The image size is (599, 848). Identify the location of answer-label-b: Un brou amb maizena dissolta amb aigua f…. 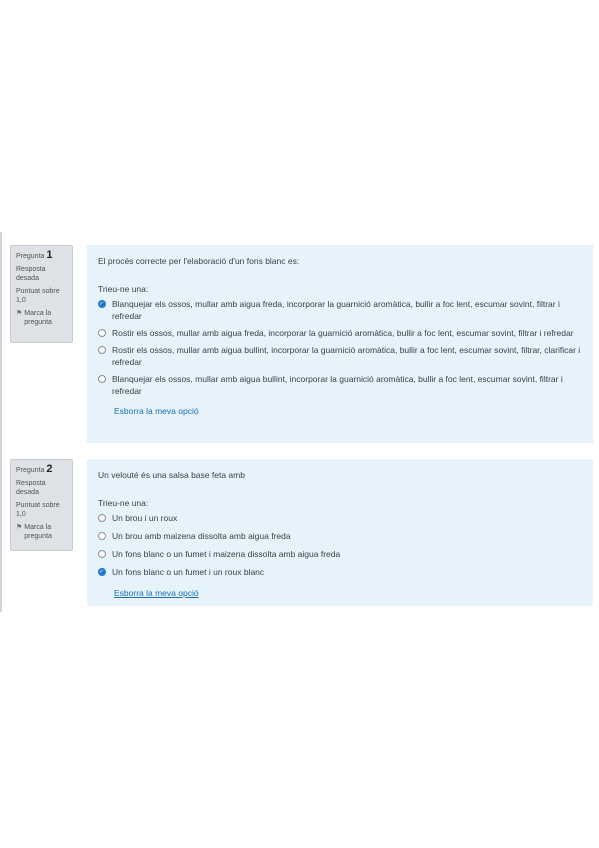
(201, 536).